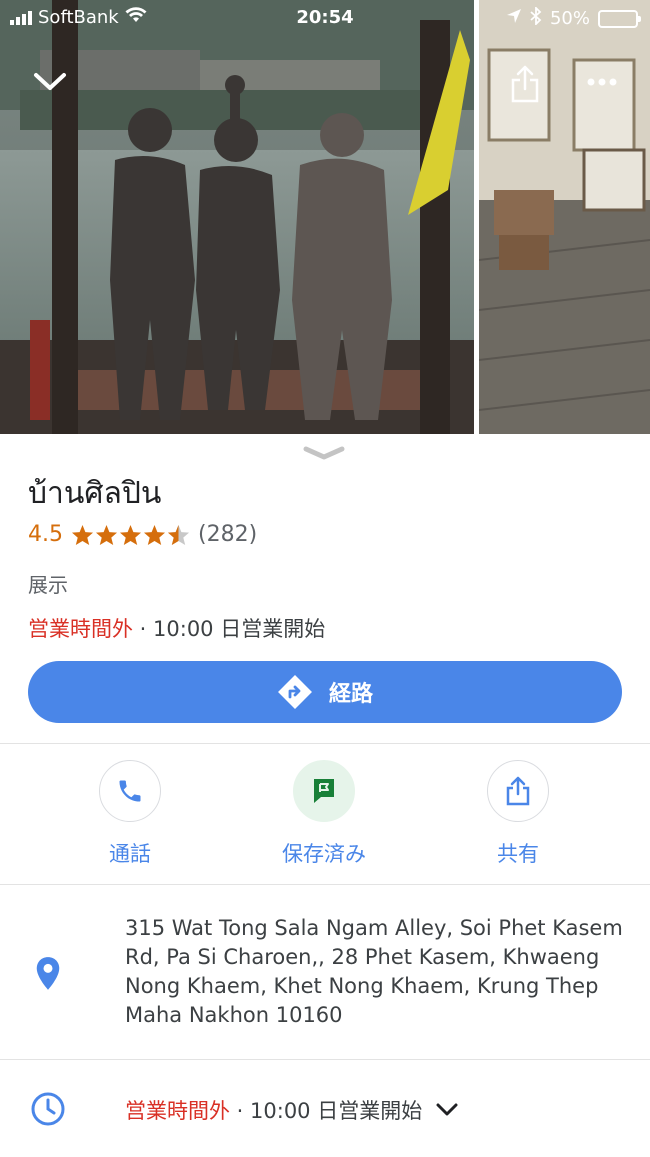 The image size is (650, 1157). I want to click on share-circle, so click(518, 791).